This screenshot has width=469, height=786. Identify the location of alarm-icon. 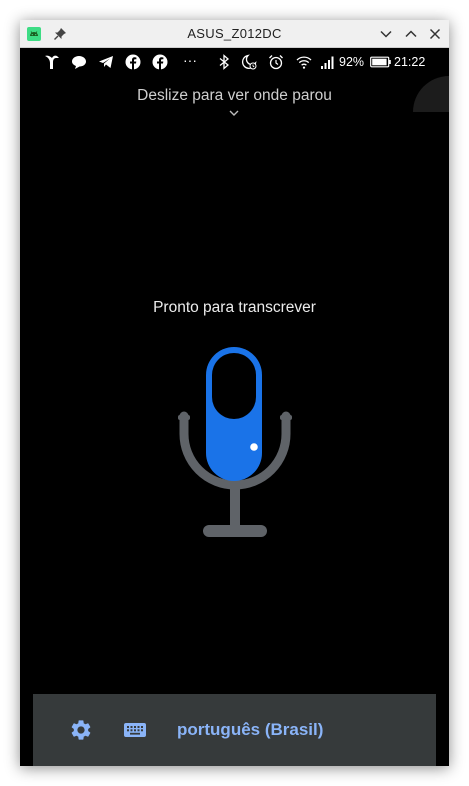
(276, 62).